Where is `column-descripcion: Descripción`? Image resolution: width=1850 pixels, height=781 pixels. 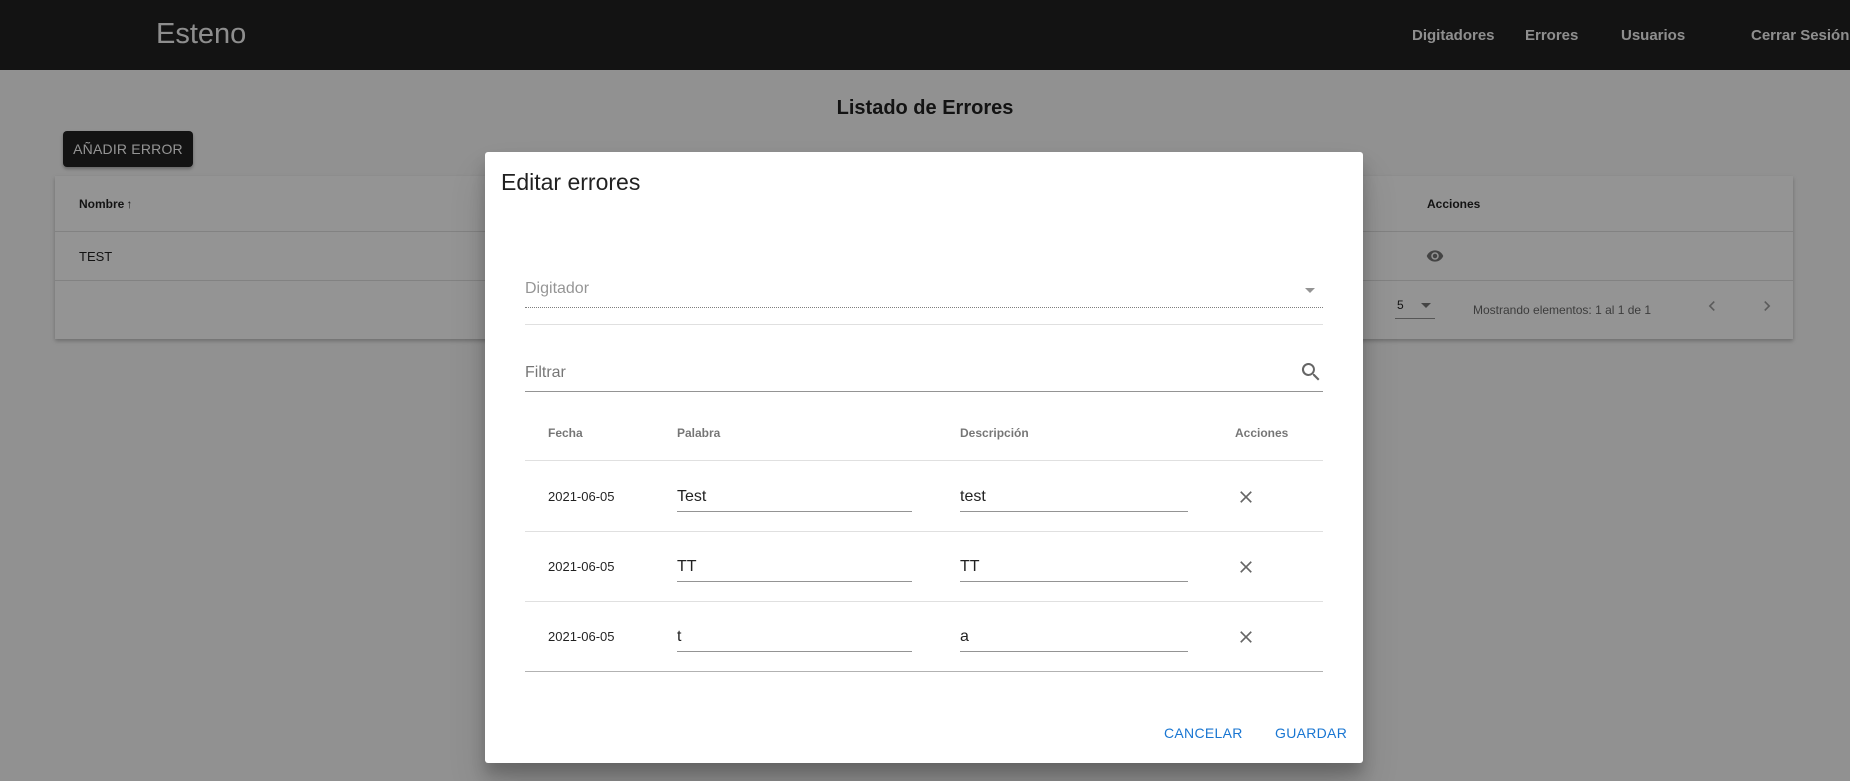 column-descripcion: Descripción is located at coordinates (994, 433).